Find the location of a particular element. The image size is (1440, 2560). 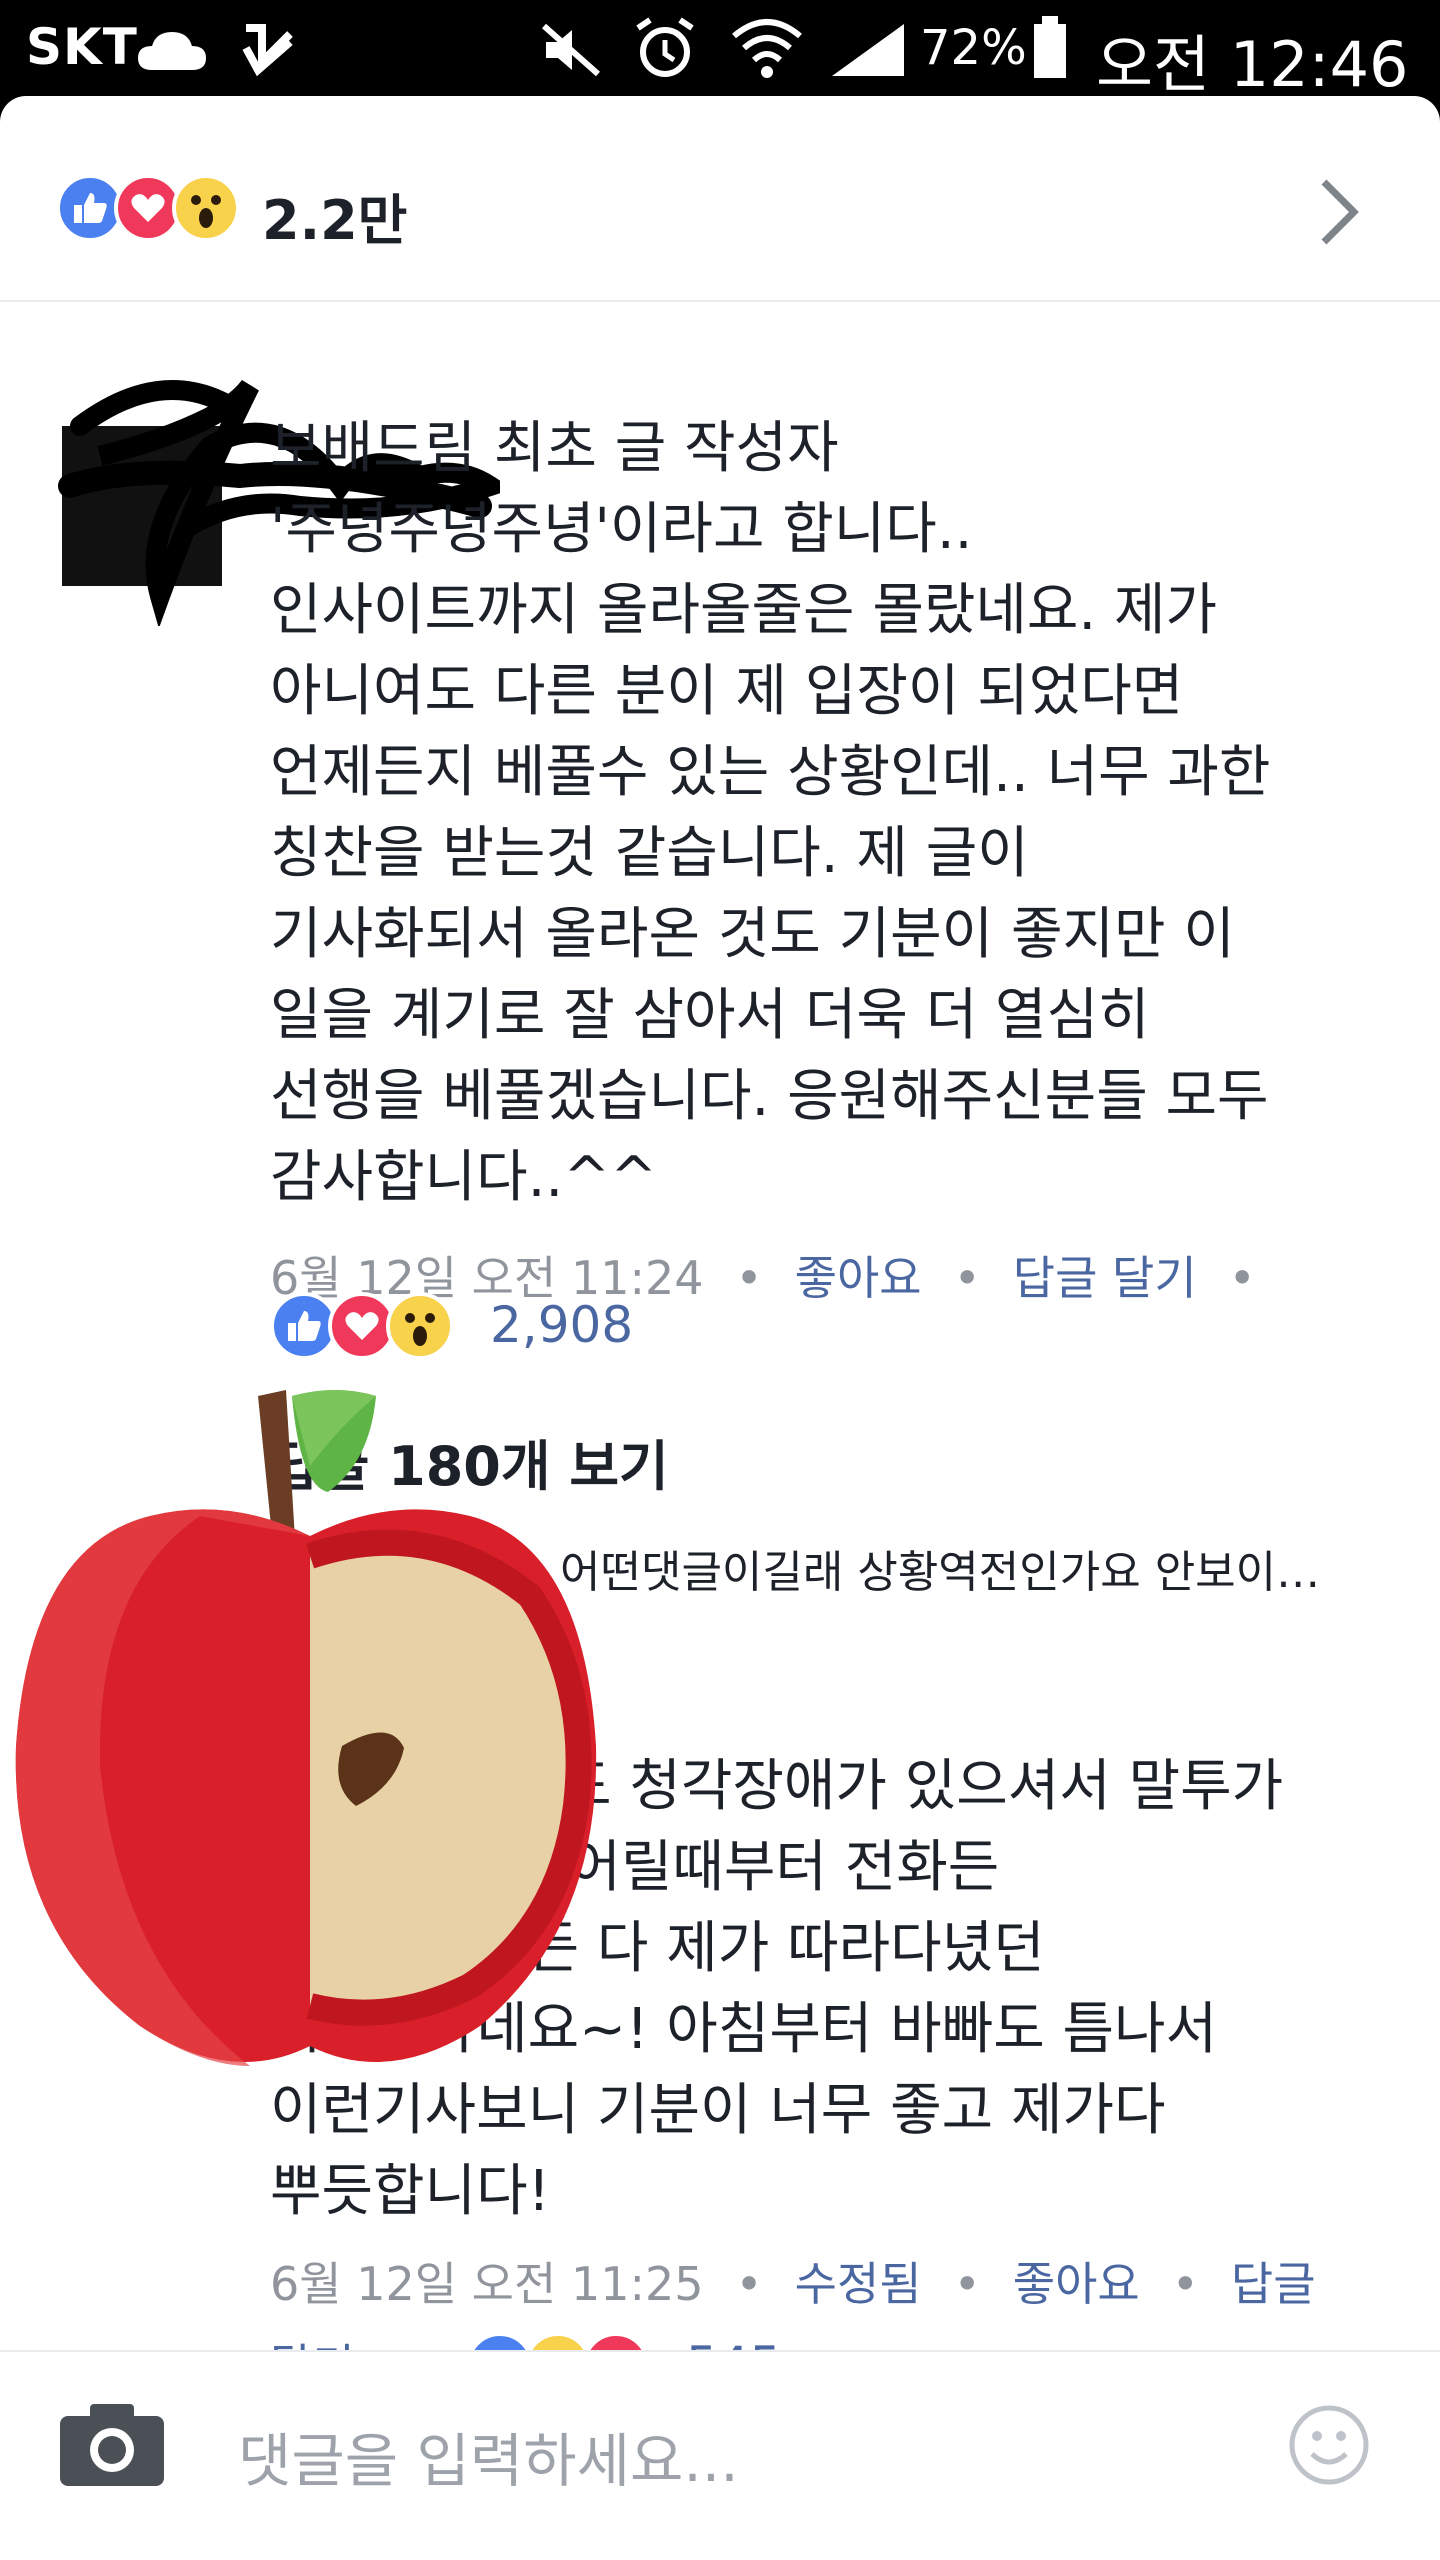

comment-line: 선행을 베풀겠습니다. 응원해주신분들 모두 is located at coordinates (769, 1096).